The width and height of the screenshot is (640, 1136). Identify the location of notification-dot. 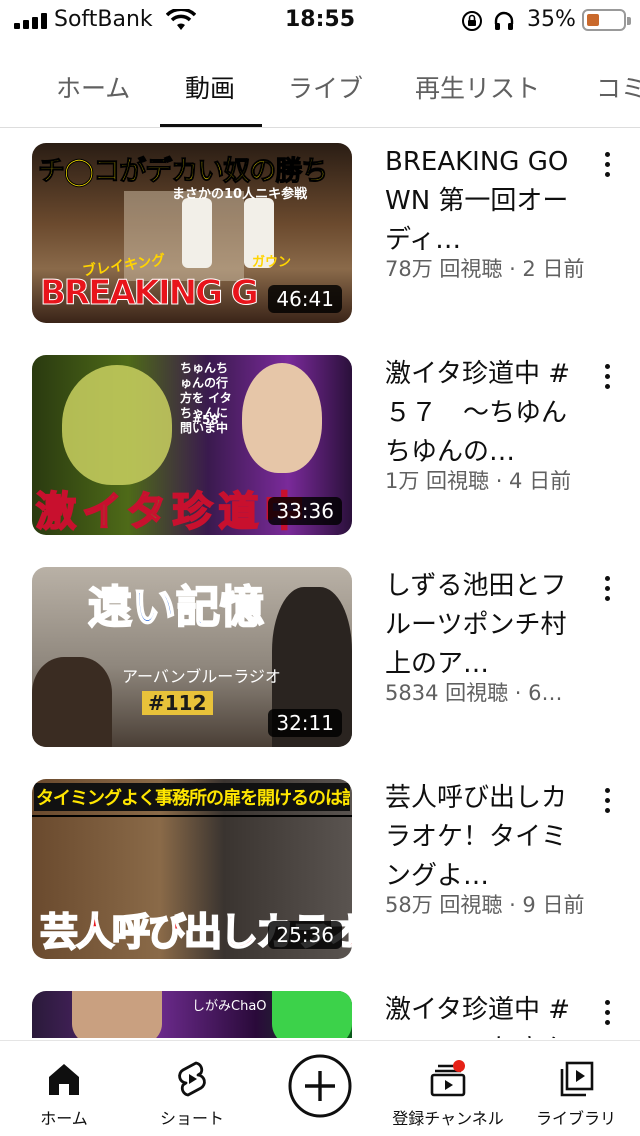
(459, 1066).